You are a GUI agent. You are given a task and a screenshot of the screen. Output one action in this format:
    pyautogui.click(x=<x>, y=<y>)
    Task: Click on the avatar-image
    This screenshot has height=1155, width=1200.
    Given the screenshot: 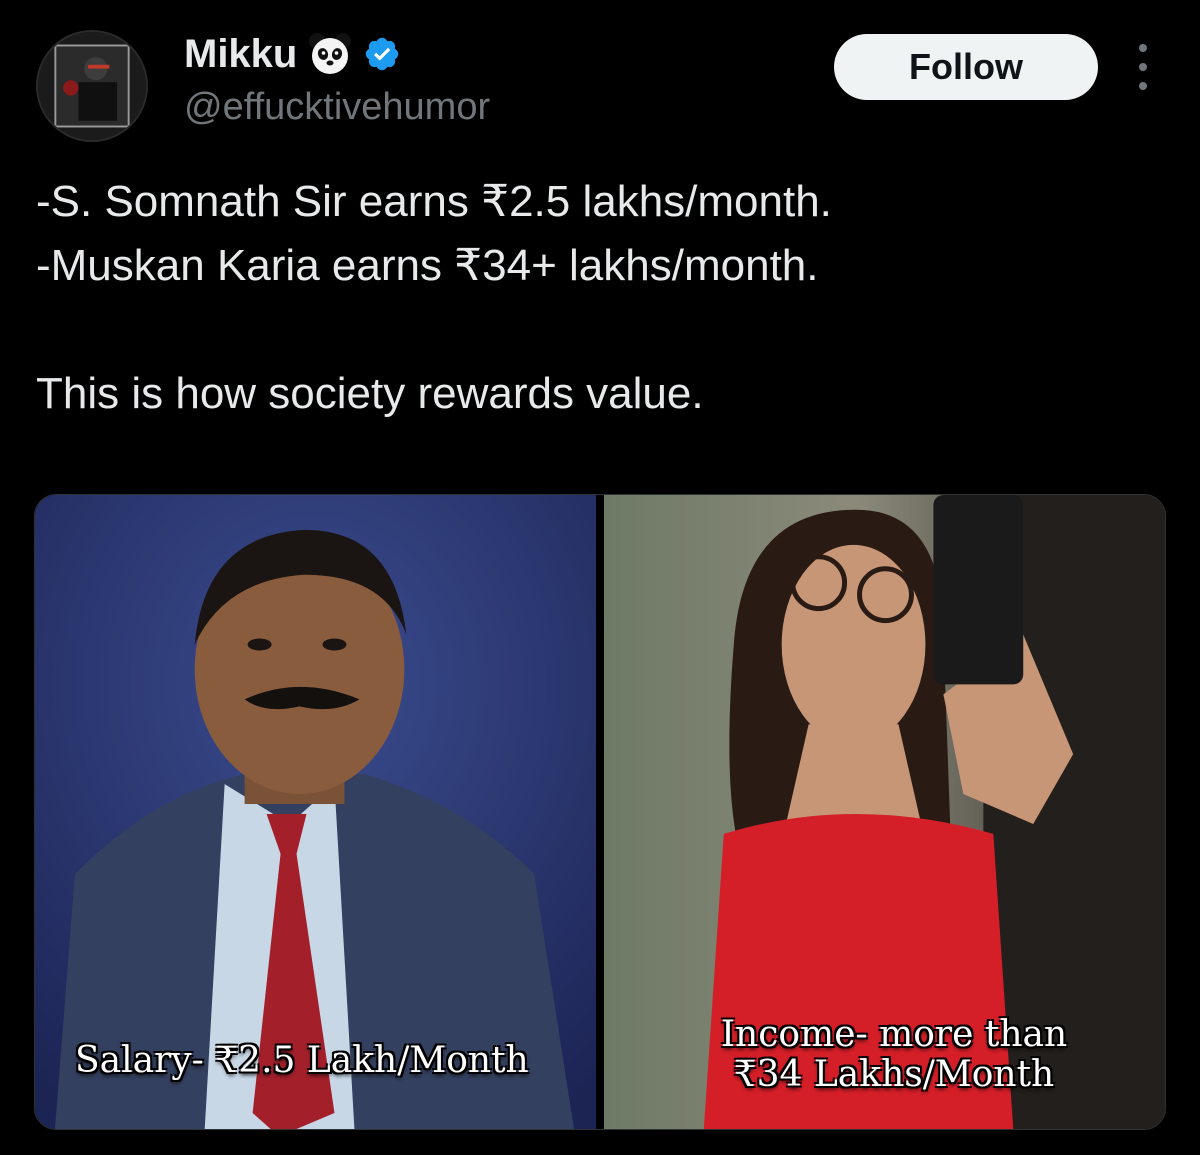 What is the action you would take?
    pyautogui.click(x=92, y=86)
    